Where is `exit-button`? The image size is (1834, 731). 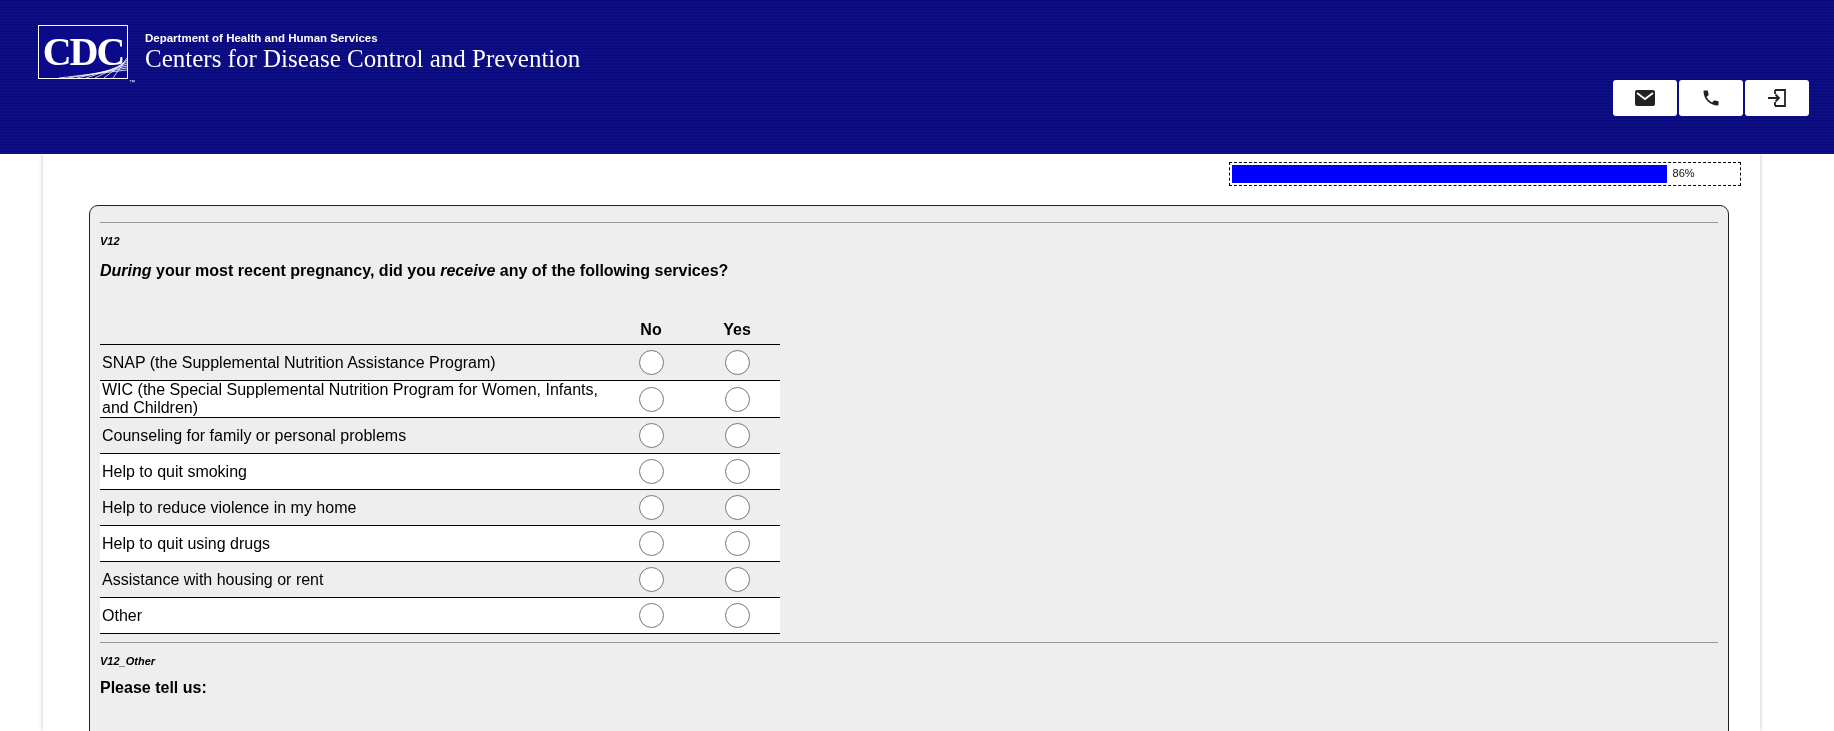
exit-button is located at coordinates (1777, 98).